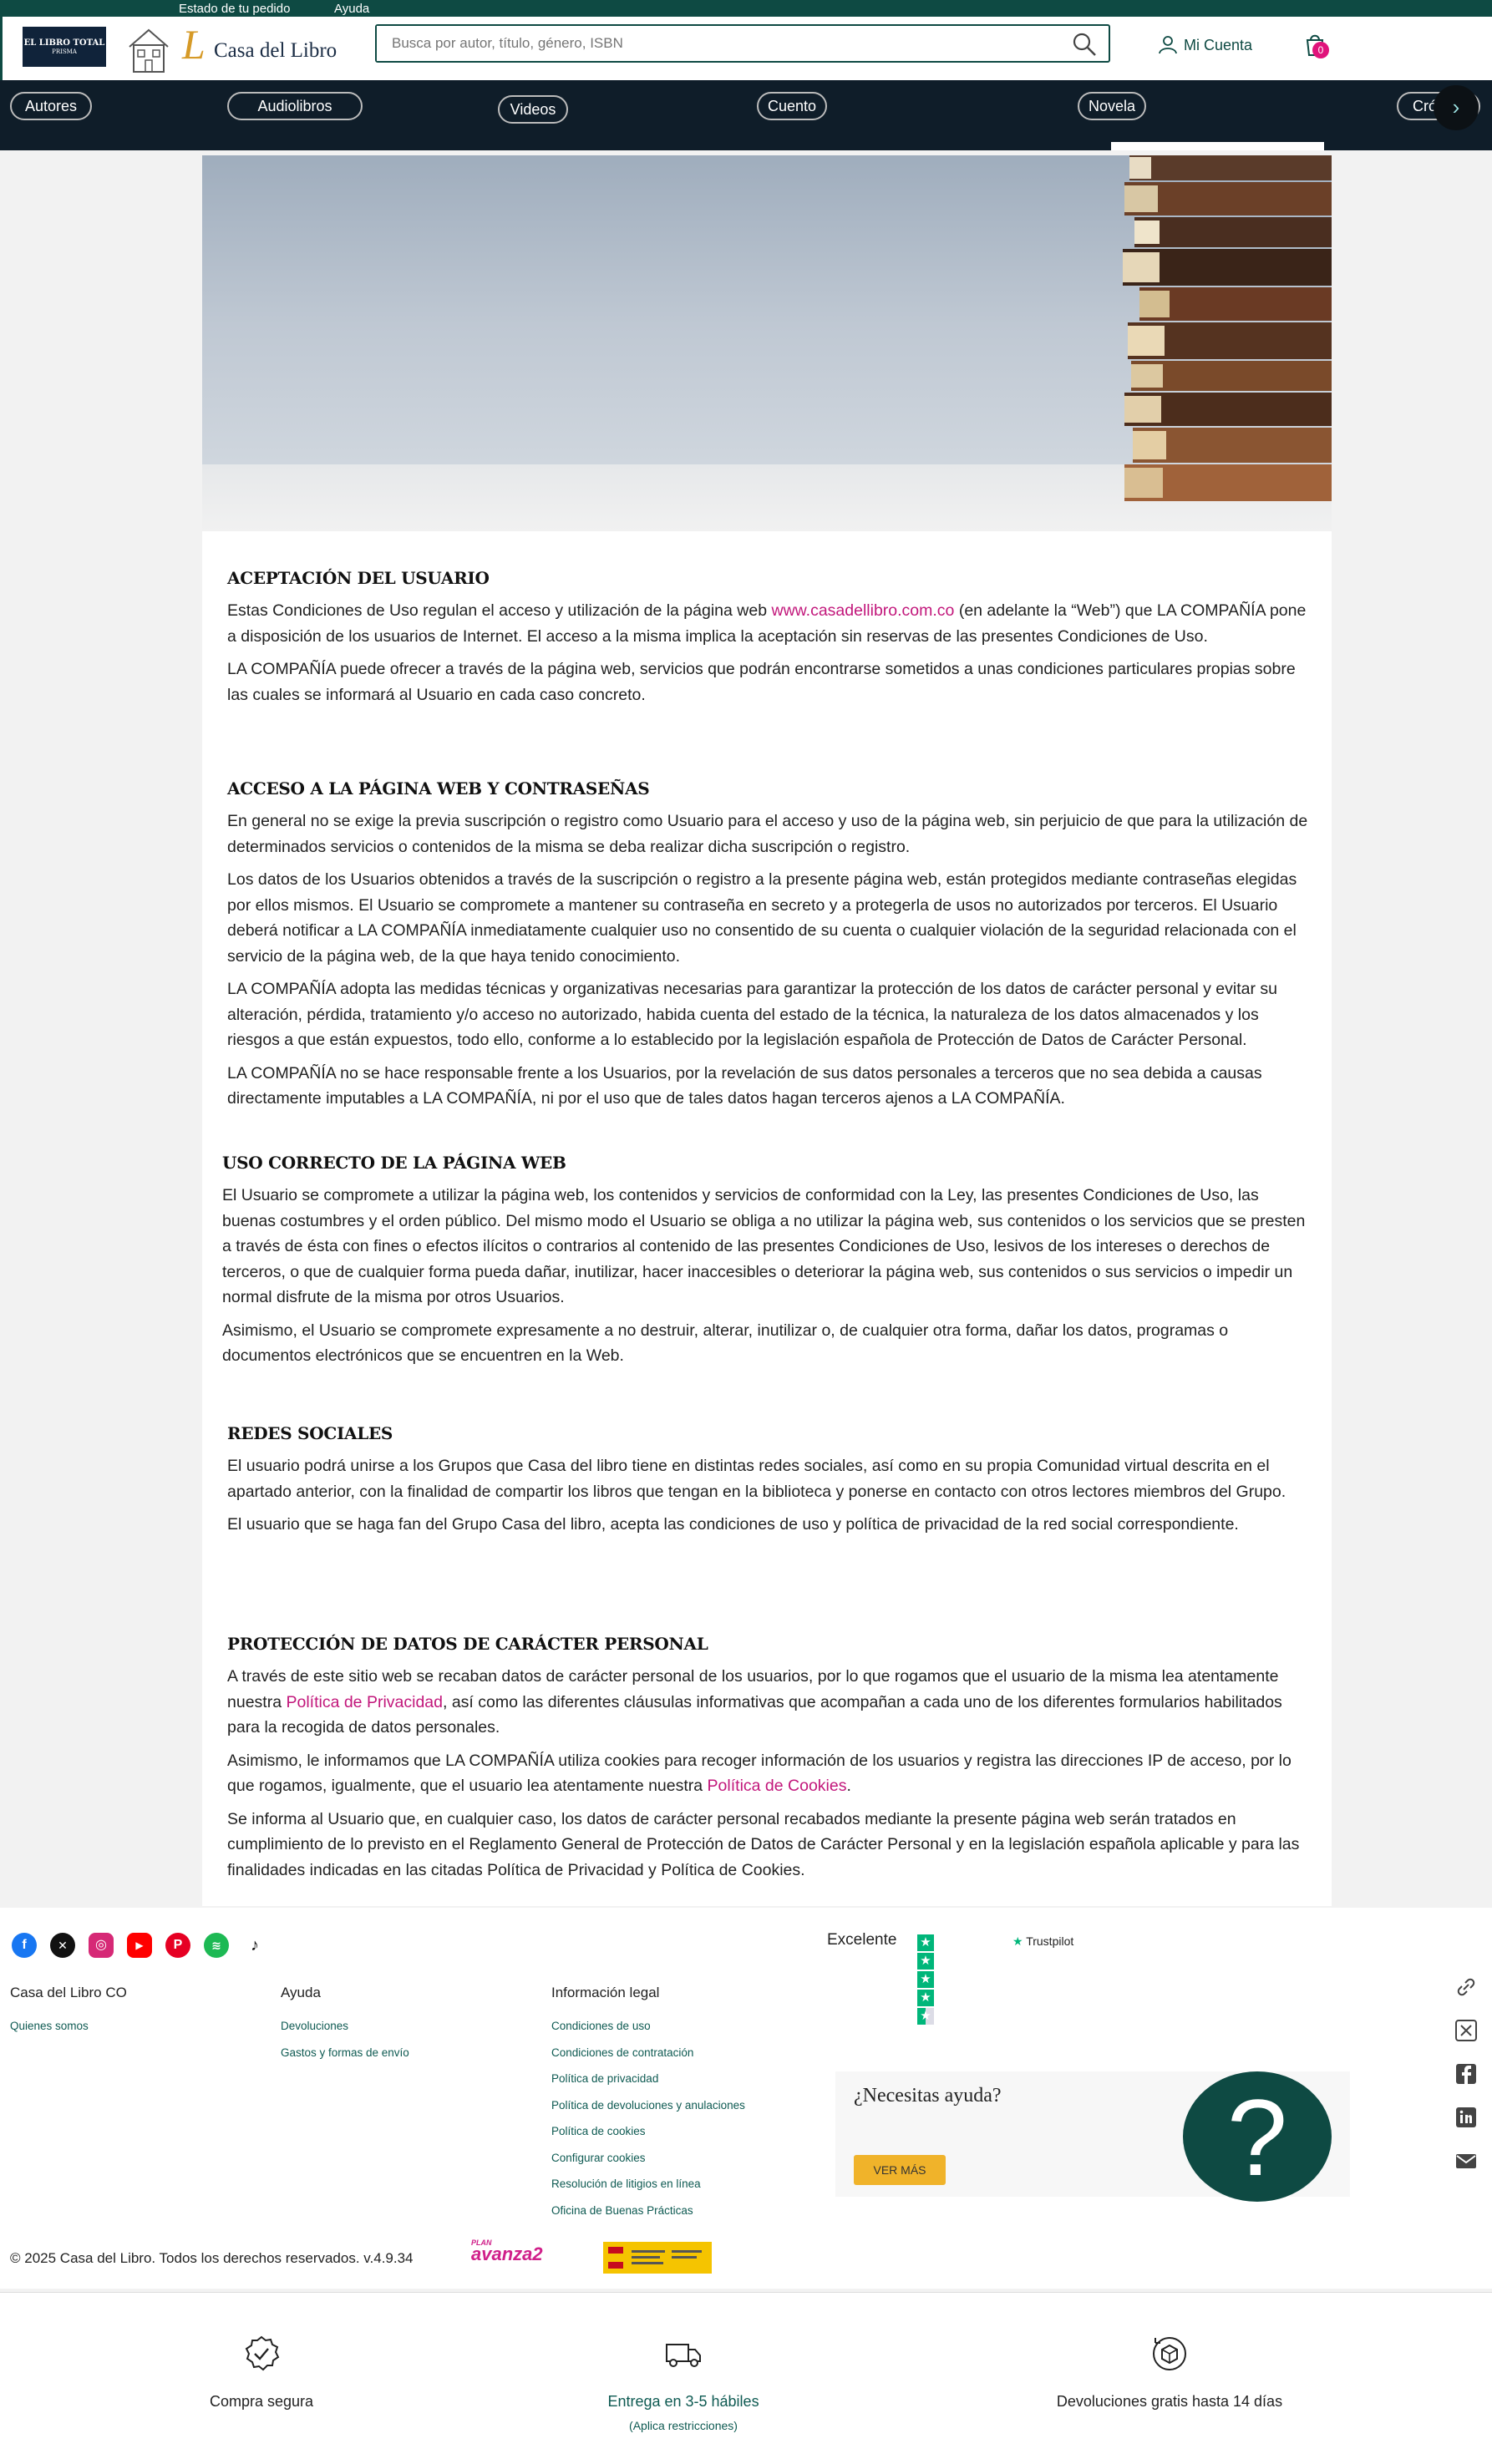 Image resolution: width=1492 pixels, height=2464 pixels. I want to click on footer-link-quienes-somos: Quienes somos, so click(68, 2026).